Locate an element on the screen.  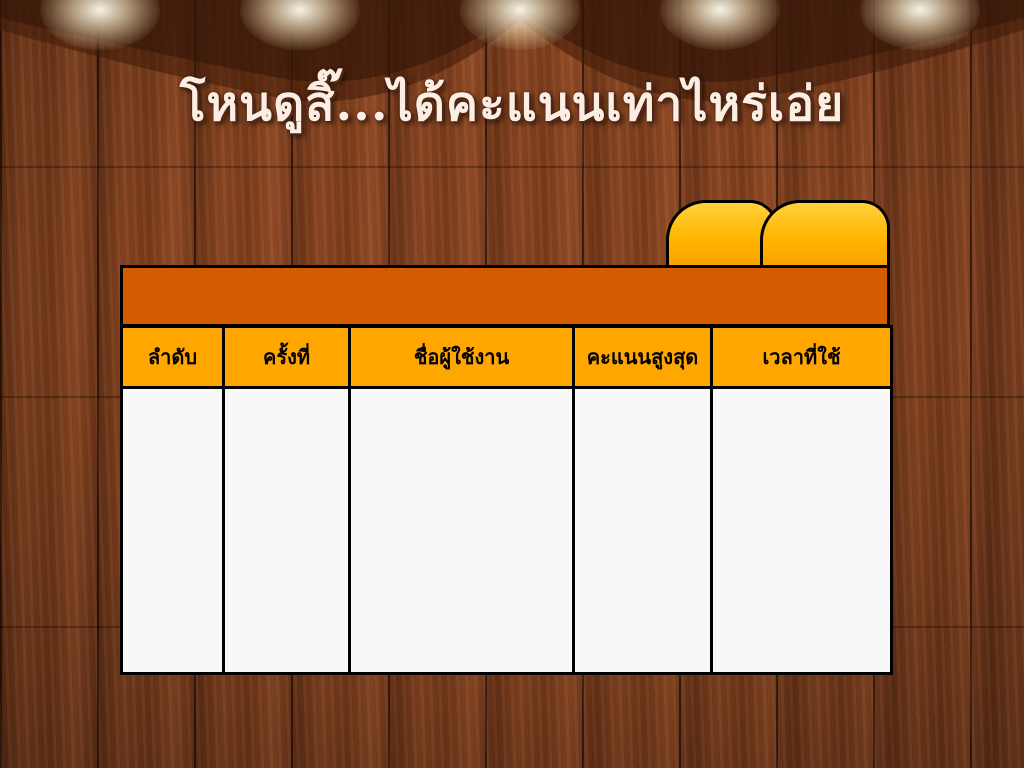
page-title: โหนดูสิ๊...ได้คะแนนเท่าไหร่เอ่ย is located at coordinates (512, 104).